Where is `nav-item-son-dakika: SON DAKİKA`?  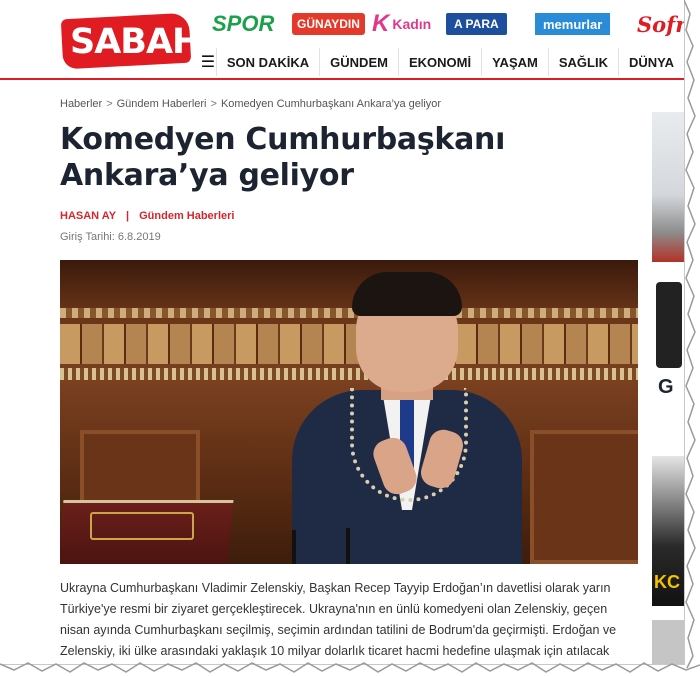 nav-item-son-dakika: SON DAKİKA is located at coordinates (267, 62).